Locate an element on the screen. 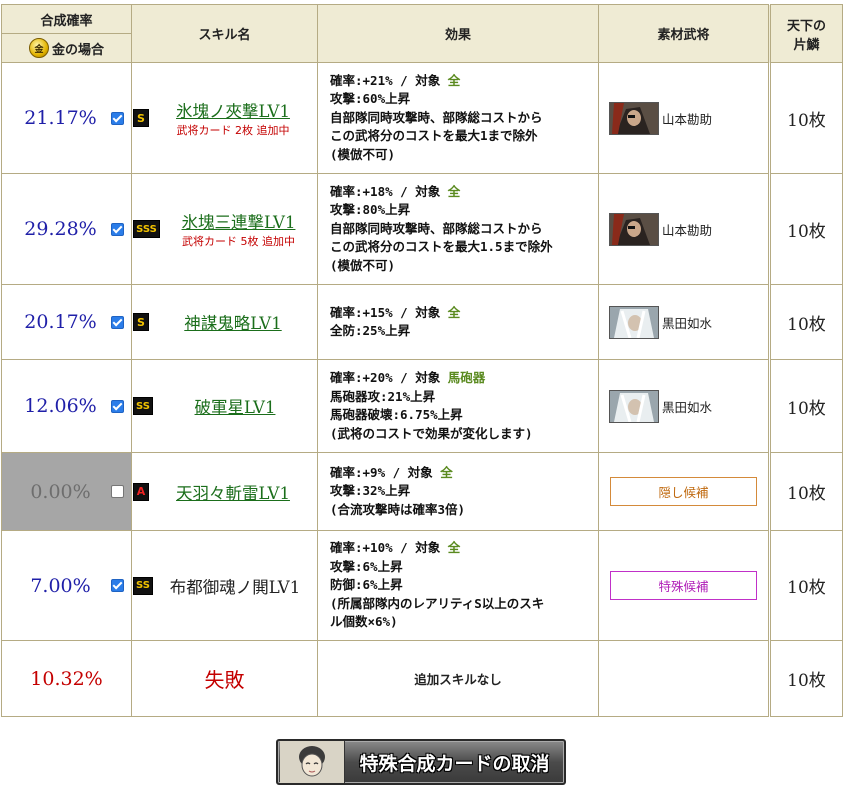 The image size is (844, 794). skill-cell: SS 布都御魂ノ閧LV1 is located at coordinates (224, 585).